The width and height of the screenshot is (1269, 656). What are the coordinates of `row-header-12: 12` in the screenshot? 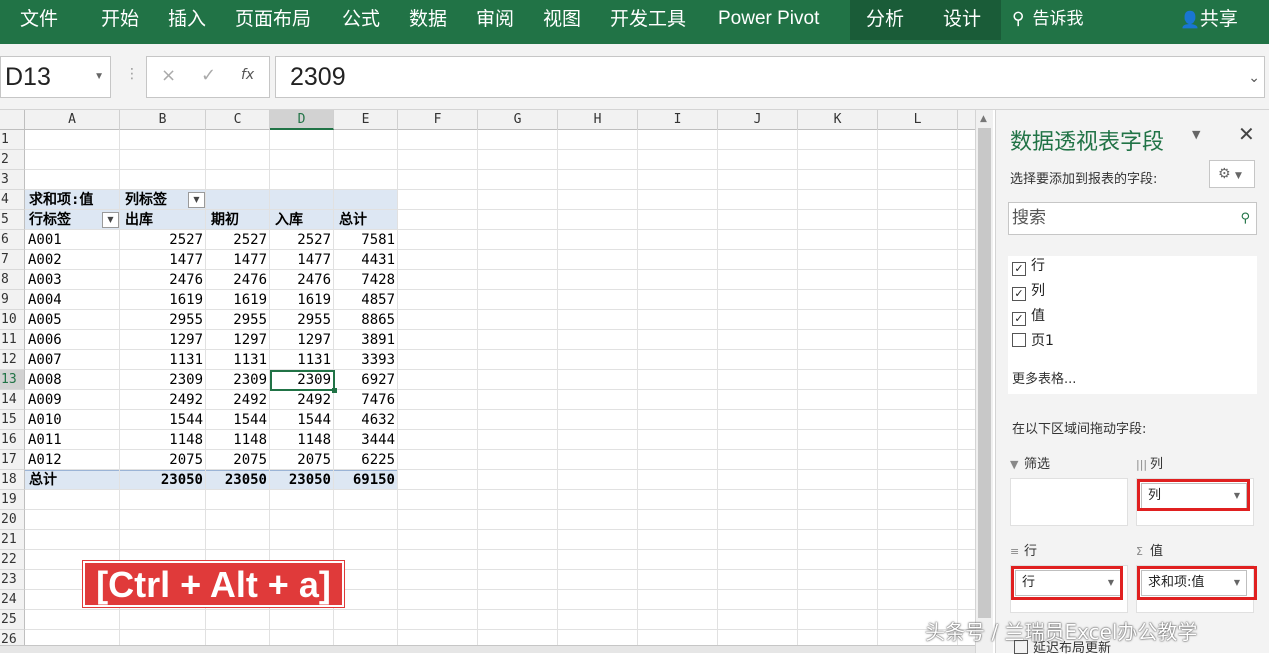 It's located at (12, 360).